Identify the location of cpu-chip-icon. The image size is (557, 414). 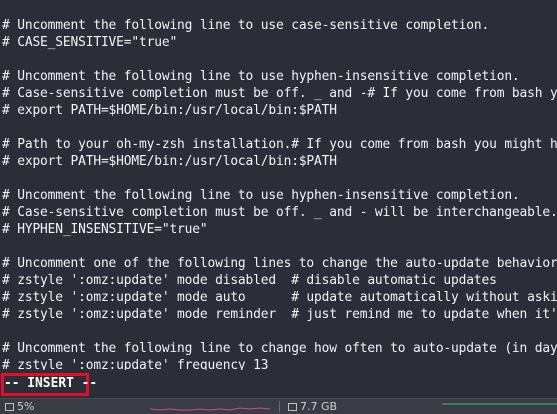
(9, 407).